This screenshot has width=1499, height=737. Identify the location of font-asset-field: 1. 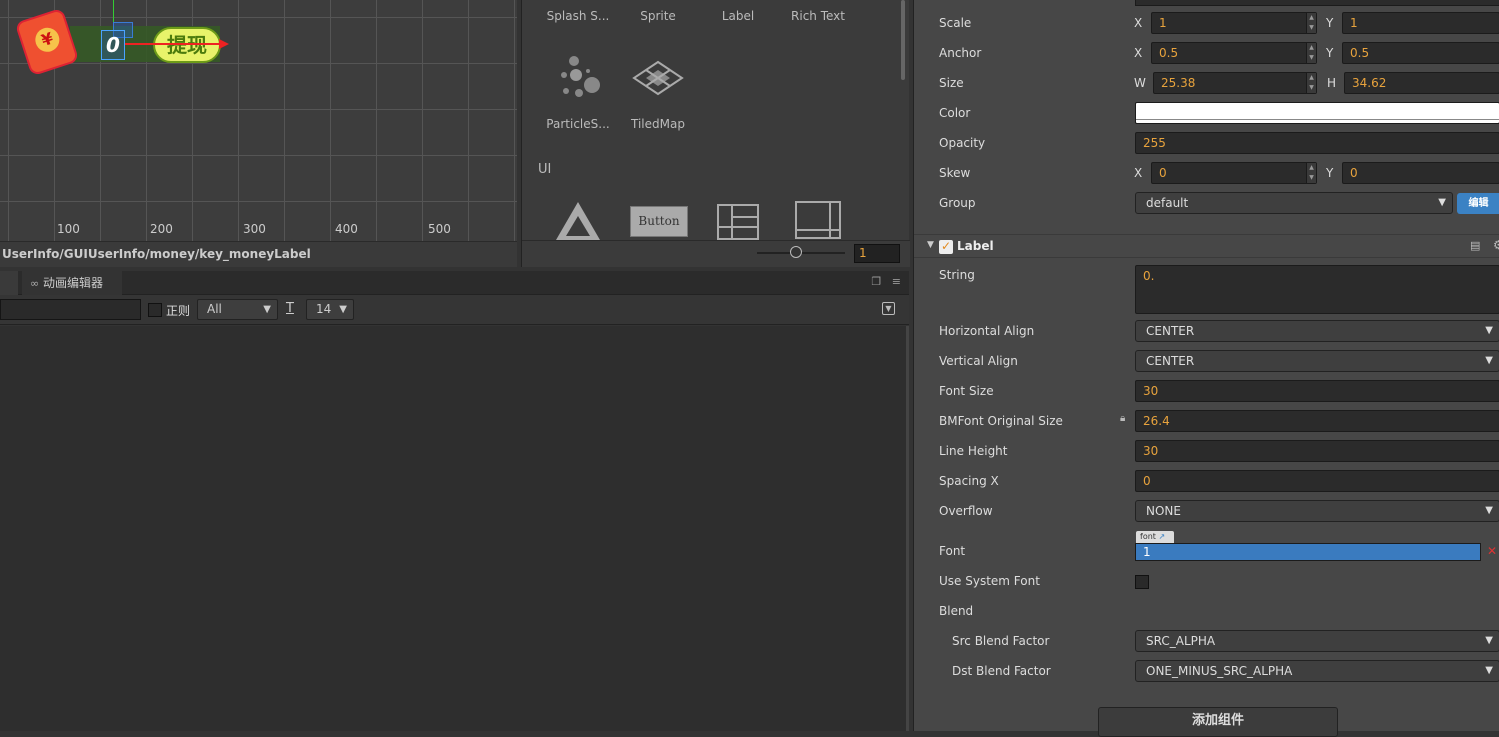
(1308, 552).